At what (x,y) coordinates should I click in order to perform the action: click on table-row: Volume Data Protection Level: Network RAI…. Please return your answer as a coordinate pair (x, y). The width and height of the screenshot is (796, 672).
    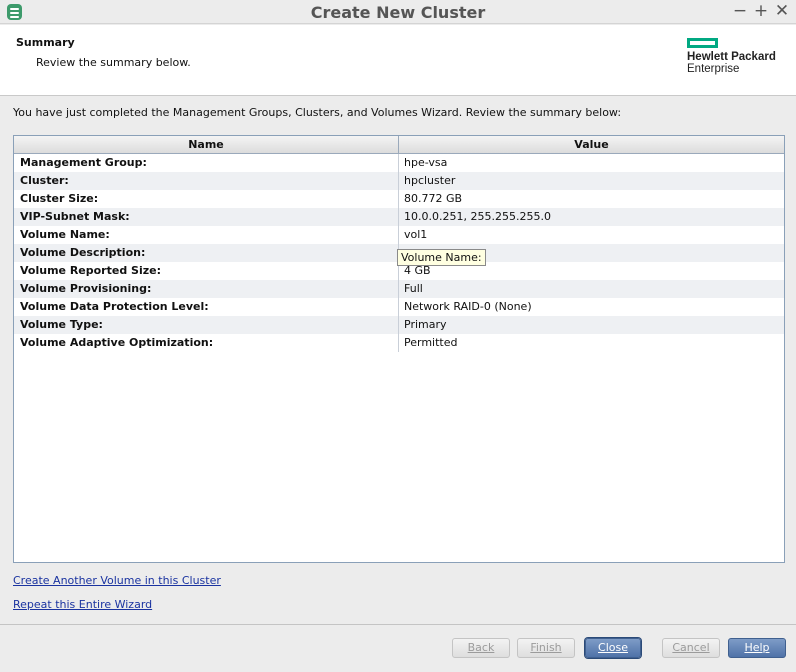
    Looking at the image, I should click on (399, 307).